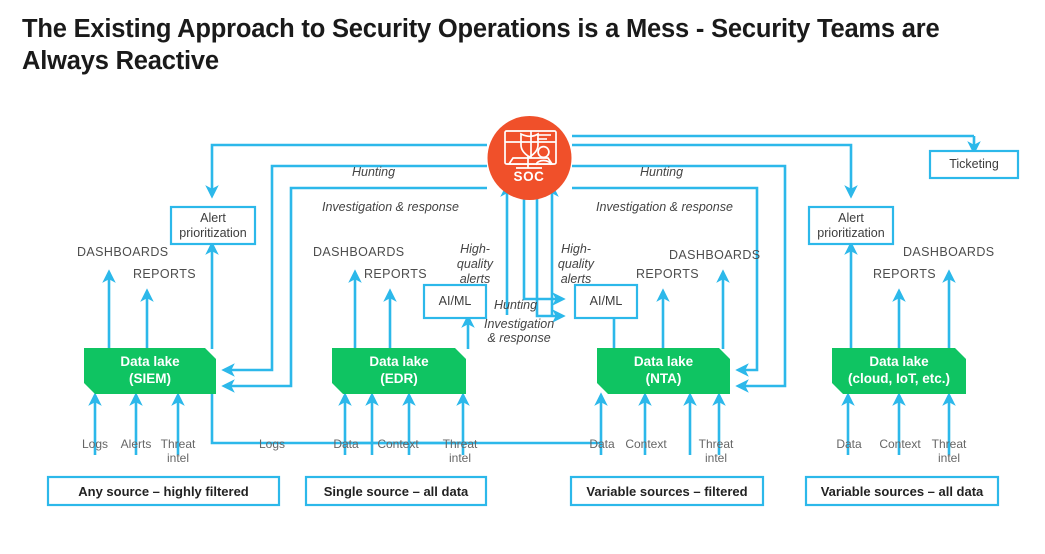  What do you see at coordinates (664, 207) in the screenshot?
I see `investigation-right-label: Investigation & response` at bounding box center [664, 207].